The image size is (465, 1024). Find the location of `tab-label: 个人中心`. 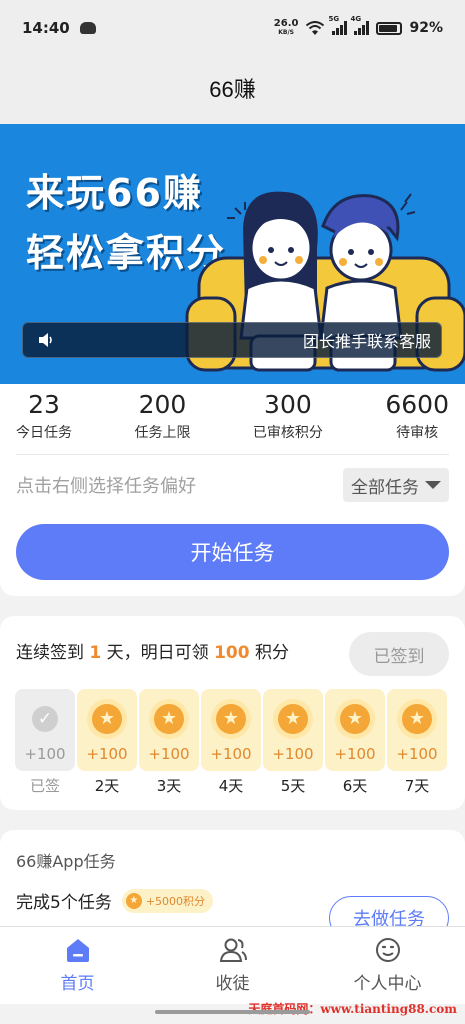

tab-label: 个人中心 is located at coordinates (387, 984).